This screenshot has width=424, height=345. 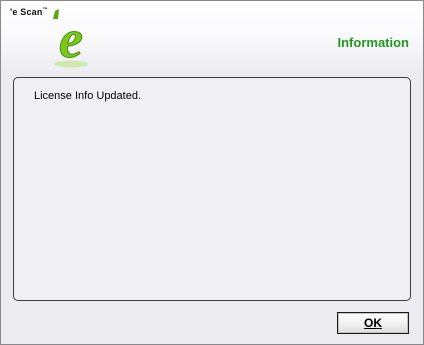 I want to click on ok-button-label: OK, so click(x=373, y=323).